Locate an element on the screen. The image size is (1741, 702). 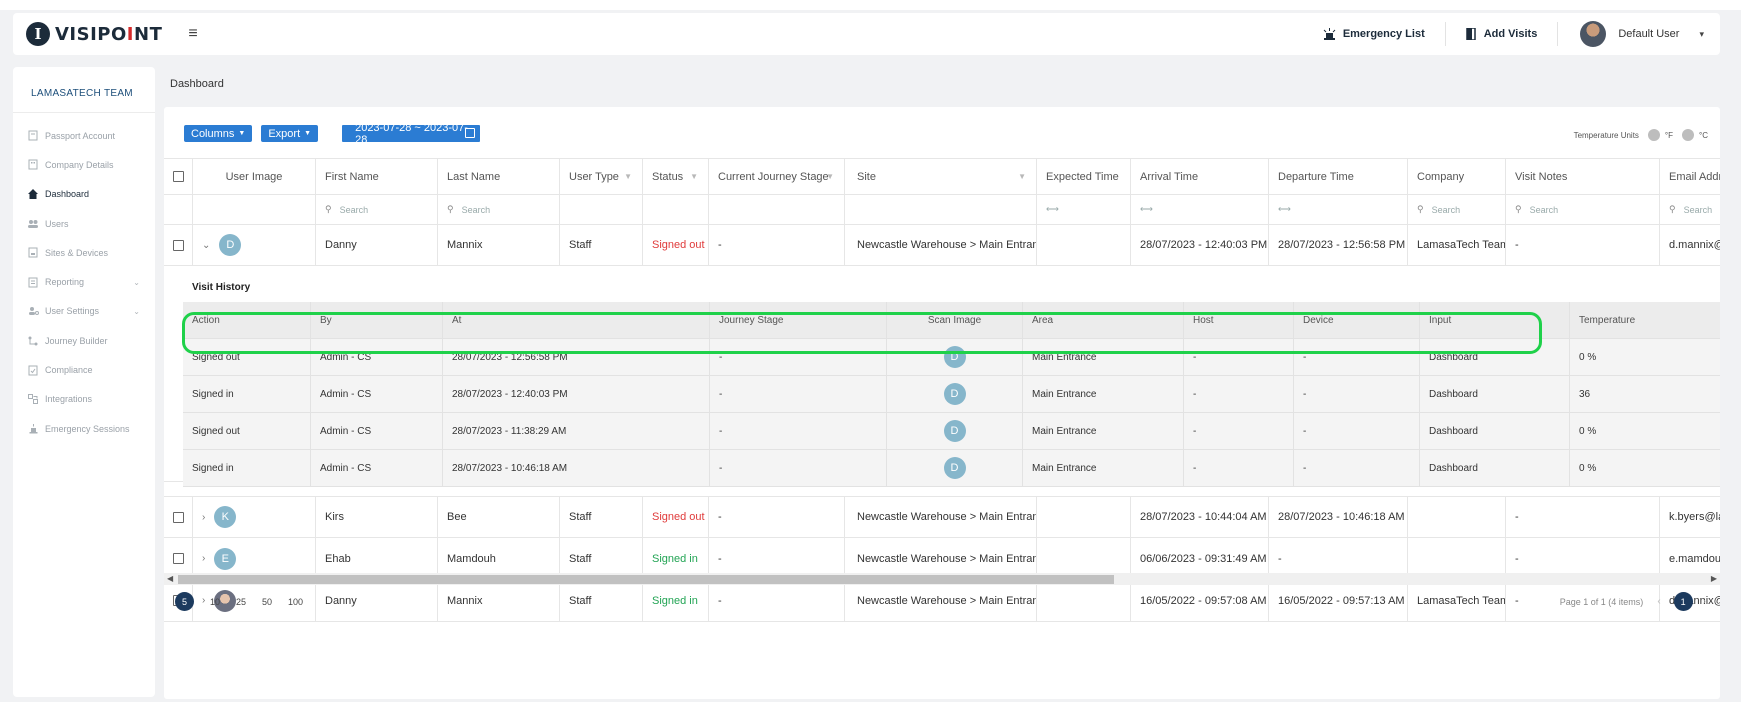
sidebar-item-passport-account: Passport Account is located at coordinates (84, 135).